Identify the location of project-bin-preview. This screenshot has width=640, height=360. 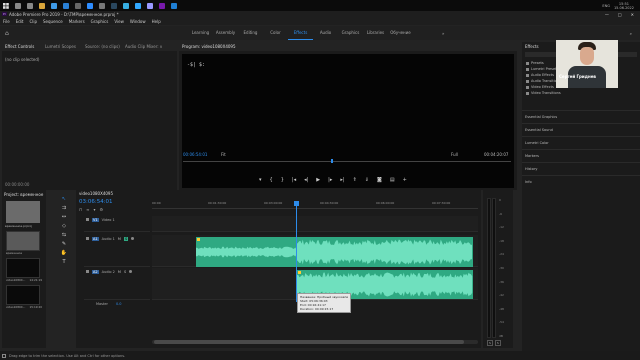
(23, 212).